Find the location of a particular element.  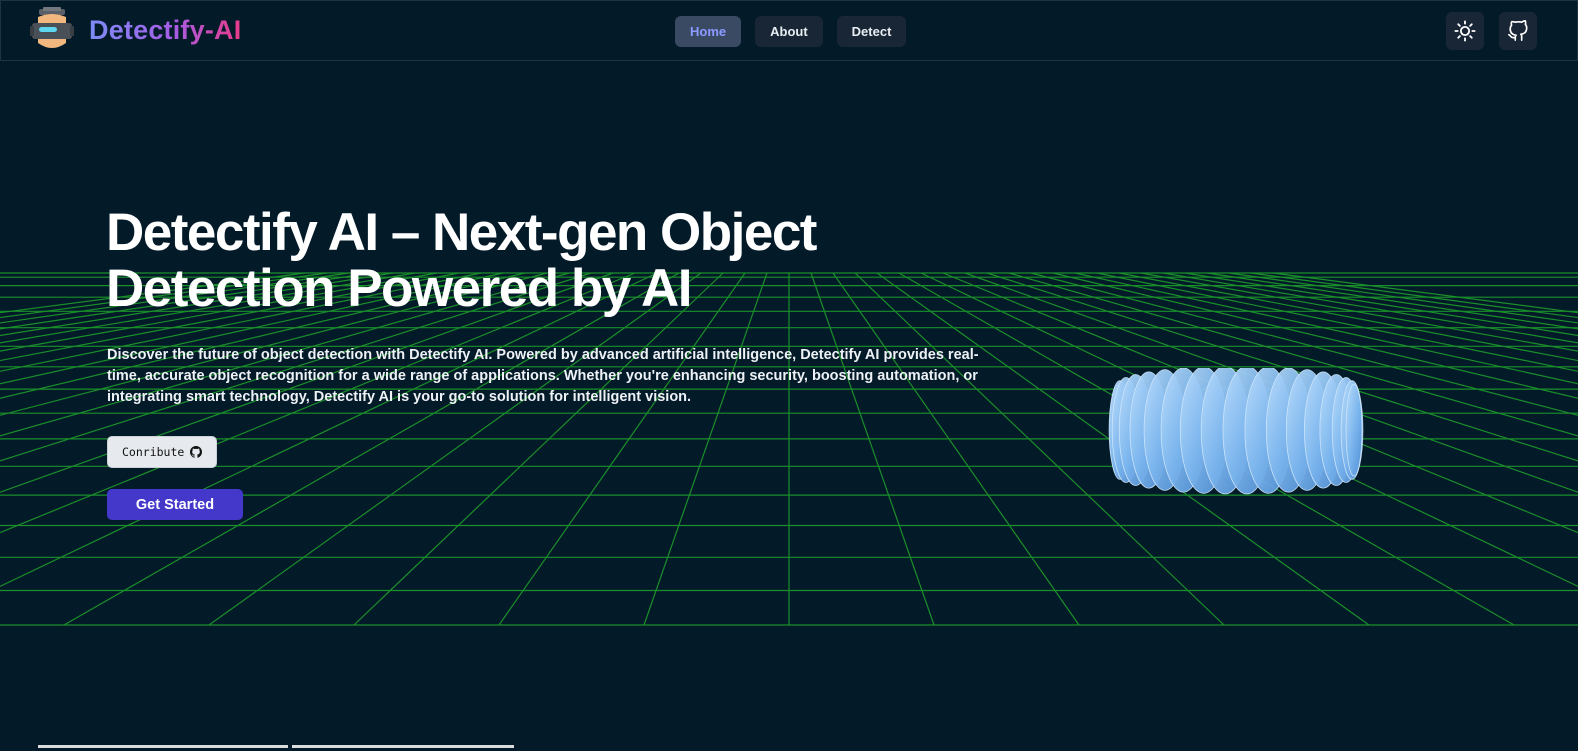

brand: Detectify-AI is located at coordinates (135, 30).